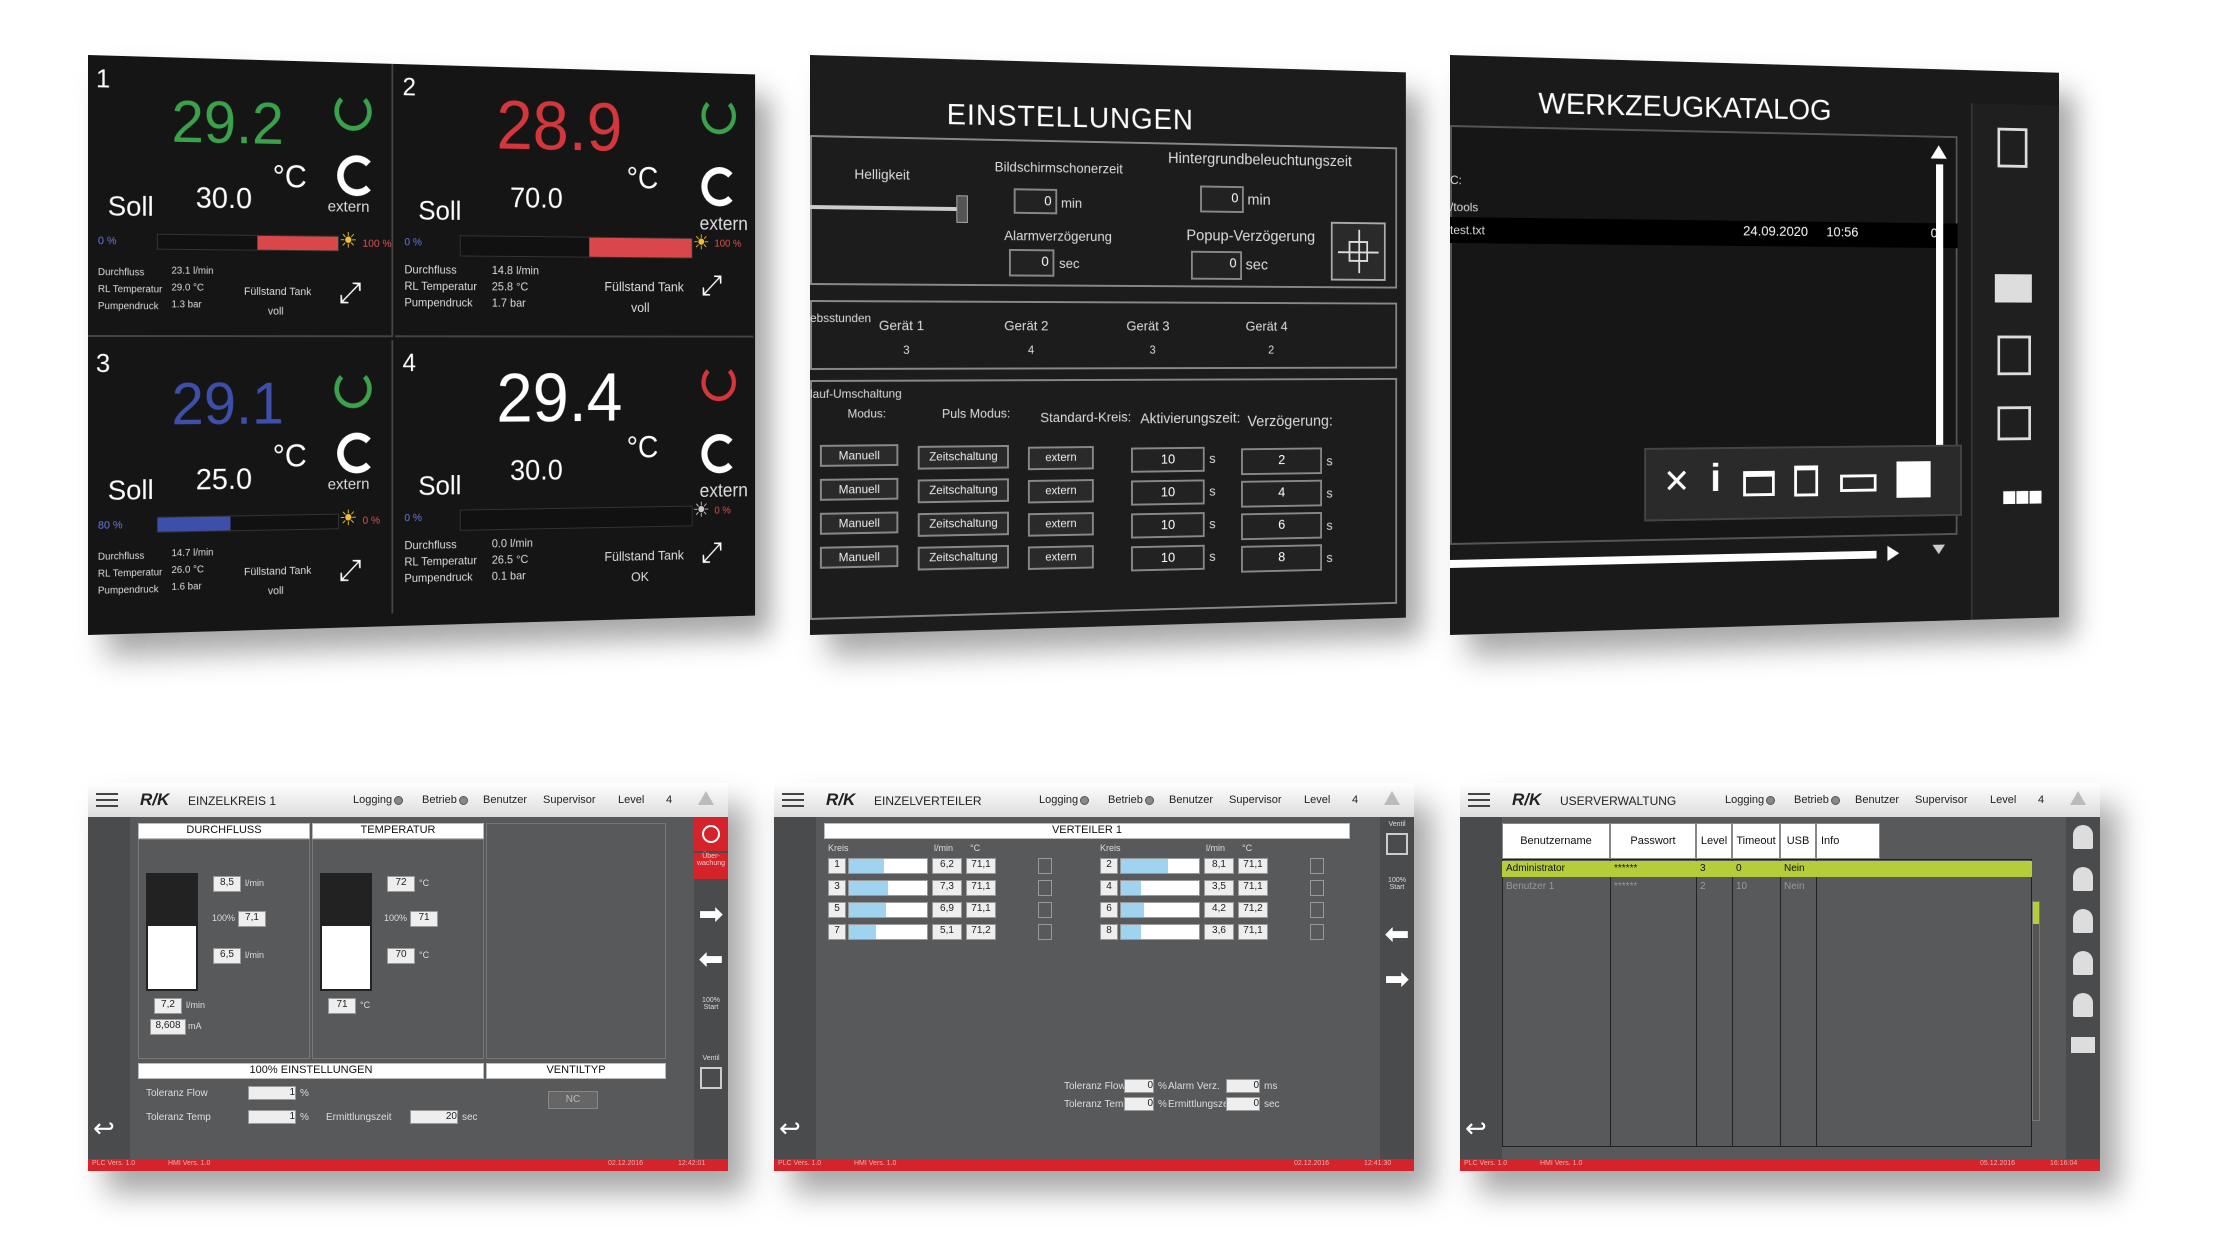  I want to click on bildschirm-input: 0, so click(1035, 201).